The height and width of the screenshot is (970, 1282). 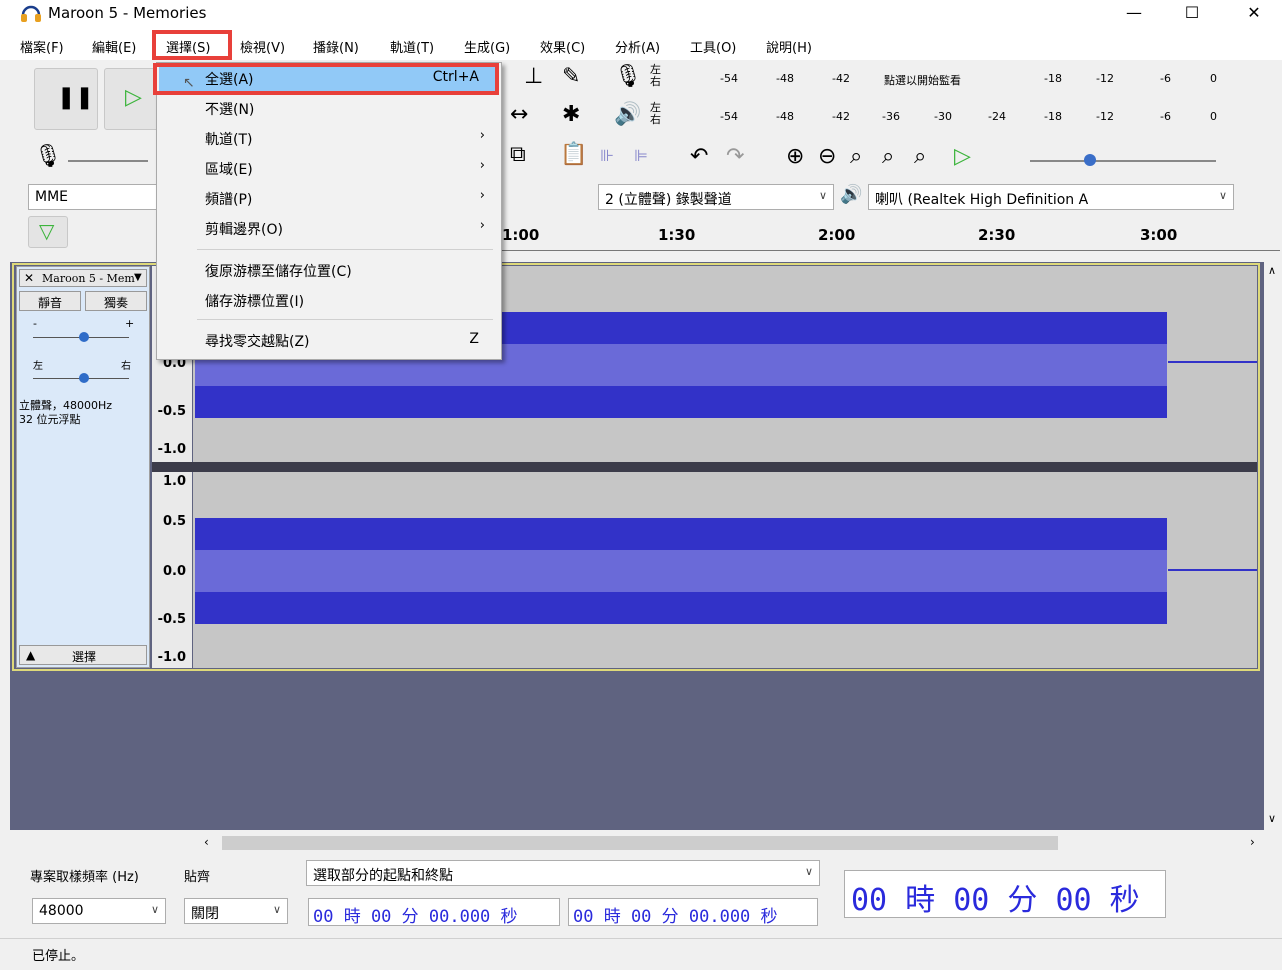 I want to click on selection-end-time: 00 時 00 分 00.000 秒, so click(x=693, y=912).